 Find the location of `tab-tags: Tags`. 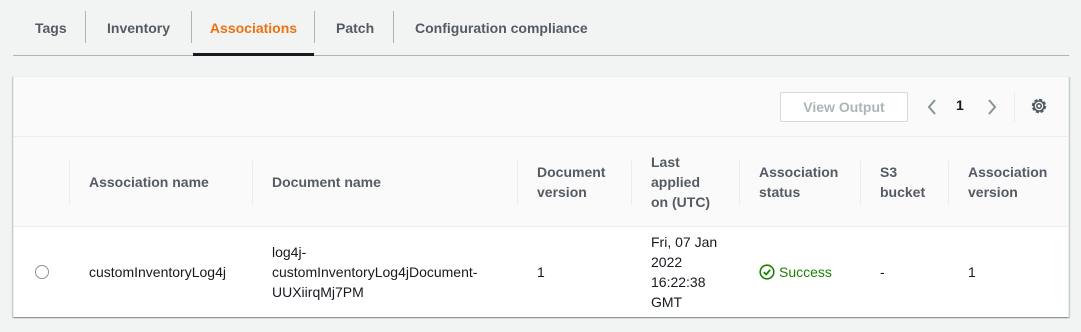

tab-tags: Tags is located at coordinates (51, 27).